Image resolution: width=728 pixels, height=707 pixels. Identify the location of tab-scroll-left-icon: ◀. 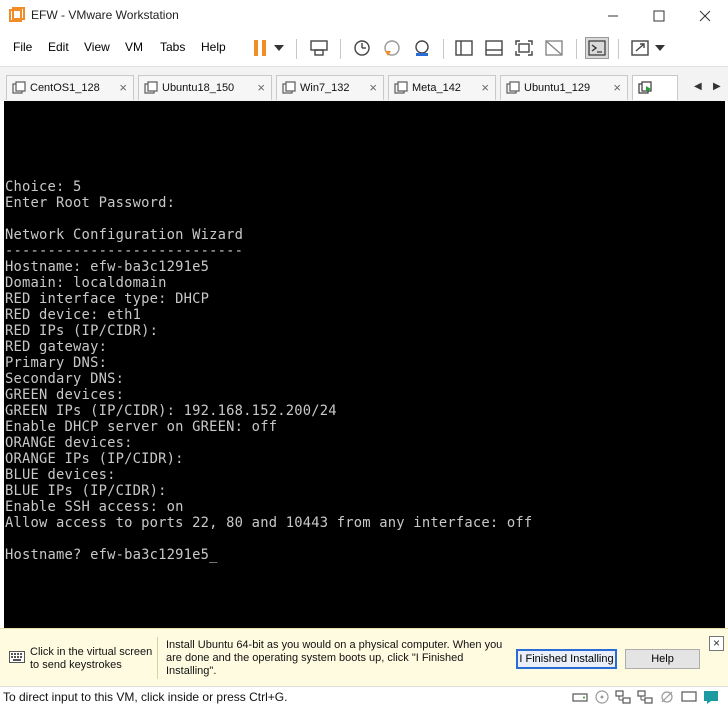
(698, 86).